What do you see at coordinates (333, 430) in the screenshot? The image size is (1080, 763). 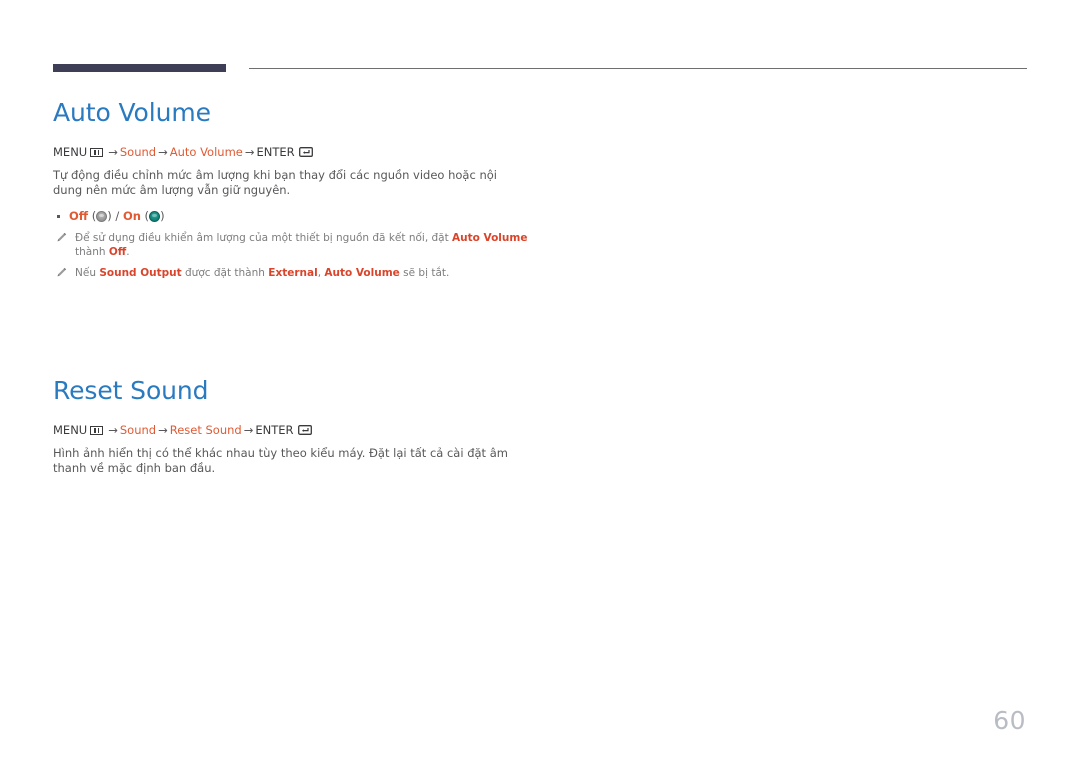 I see `menu-path-reset-sound: MENU → Sound → Reset Sound → ENTER` at bounding box center [333, 430].